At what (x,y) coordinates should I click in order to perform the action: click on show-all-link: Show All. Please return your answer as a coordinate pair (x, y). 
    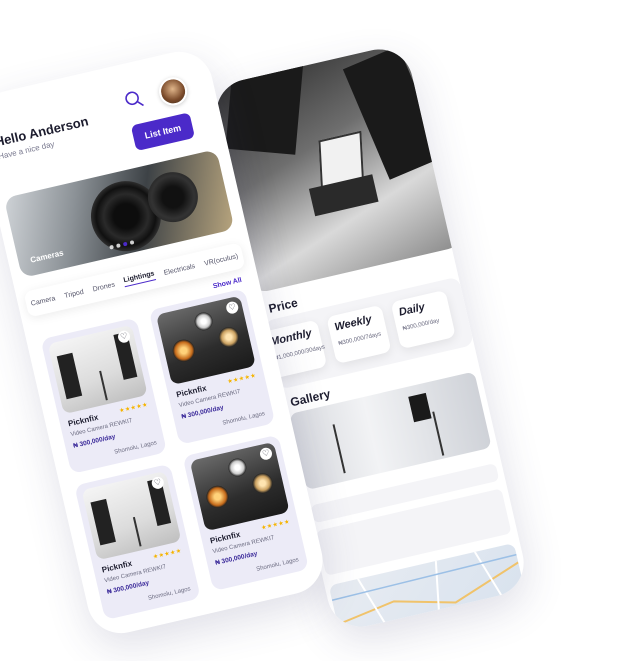
    Looking at the image, I should click on (227, 283).